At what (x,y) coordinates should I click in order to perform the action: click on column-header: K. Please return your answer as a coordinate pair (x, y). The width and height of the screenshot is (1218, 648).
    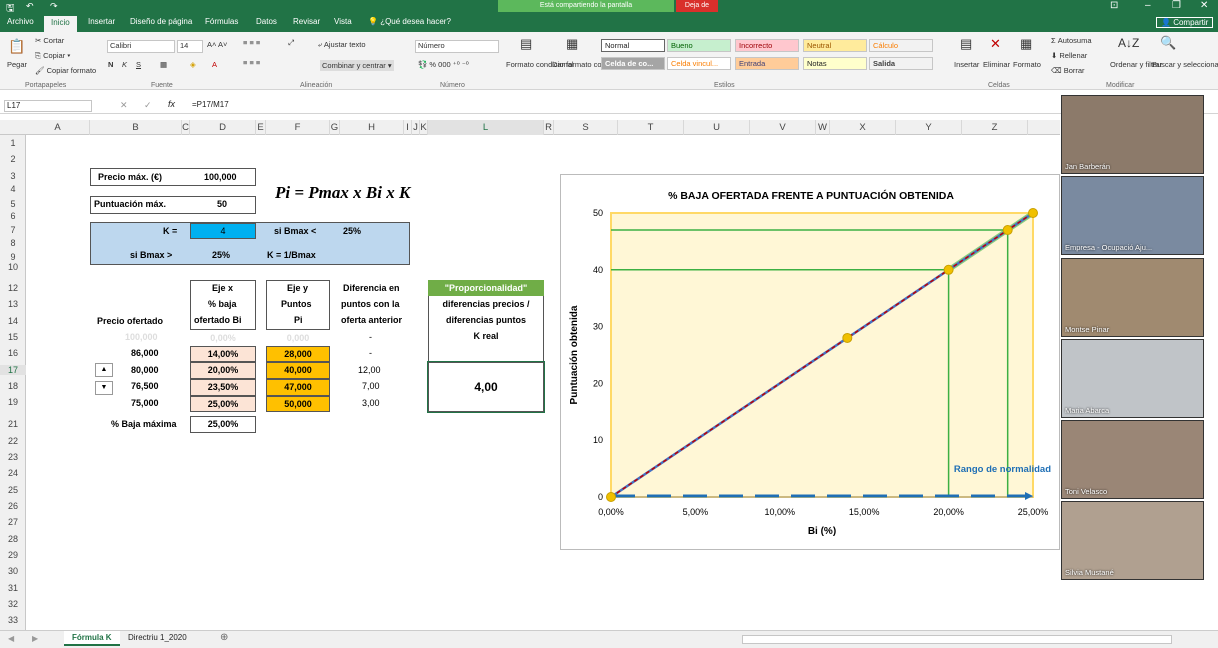
    Looking at the image, I should click on (424, 127).